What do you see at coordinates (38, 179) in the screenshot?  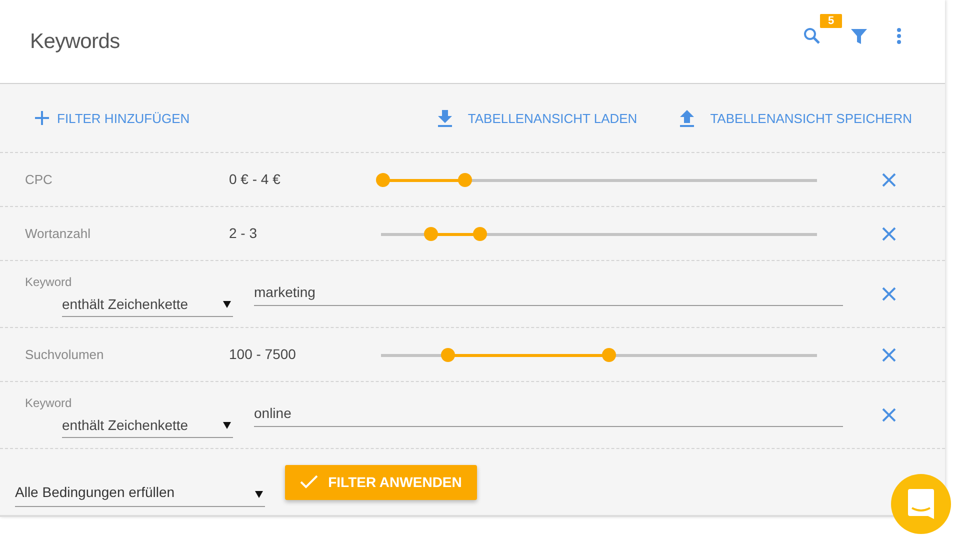 I see `filter-label: CPC` at bounding box center [38, 179].